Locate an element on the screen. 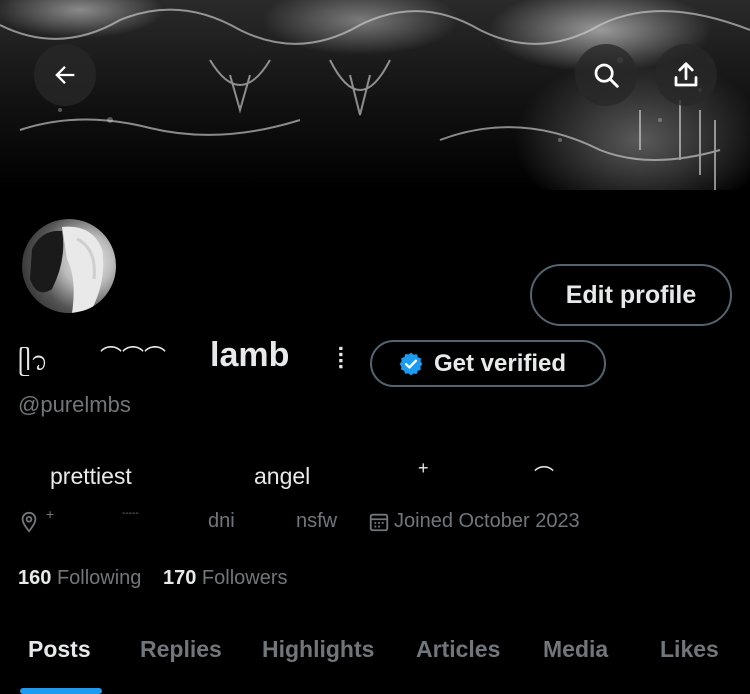  share-icon is located at coordinates (686, 74).